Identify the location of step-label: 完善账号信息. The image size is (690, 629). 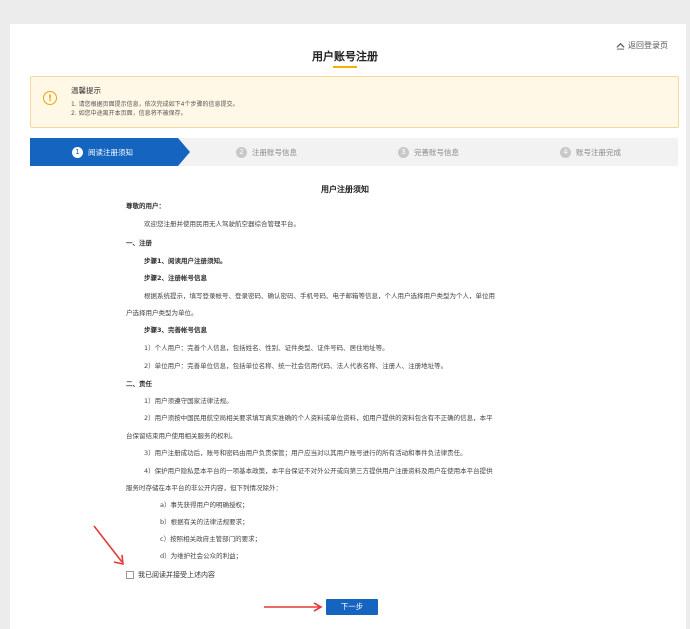
(436, 152).